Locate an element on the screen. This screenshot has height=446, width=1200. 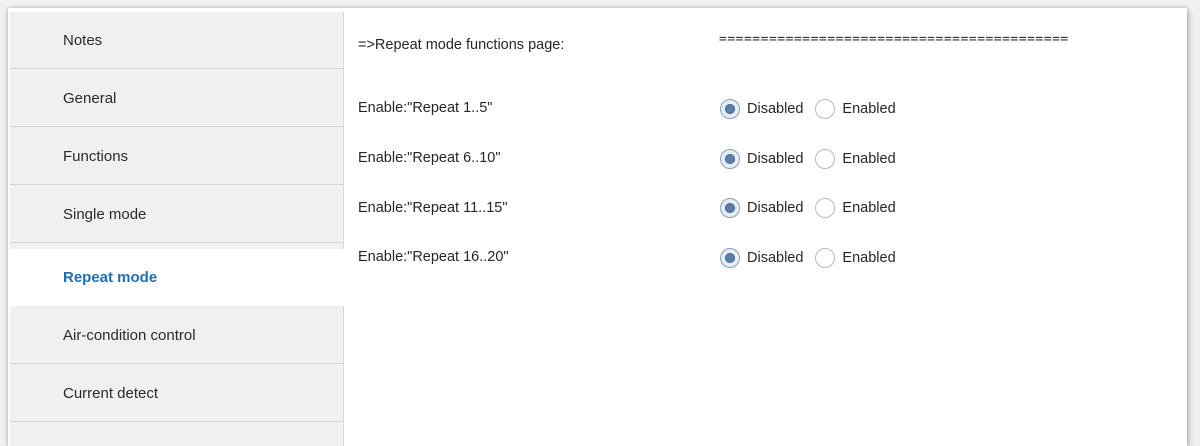
sidebar-item-air-condition-control: Air-condition control is located at coordinates (176, 335).